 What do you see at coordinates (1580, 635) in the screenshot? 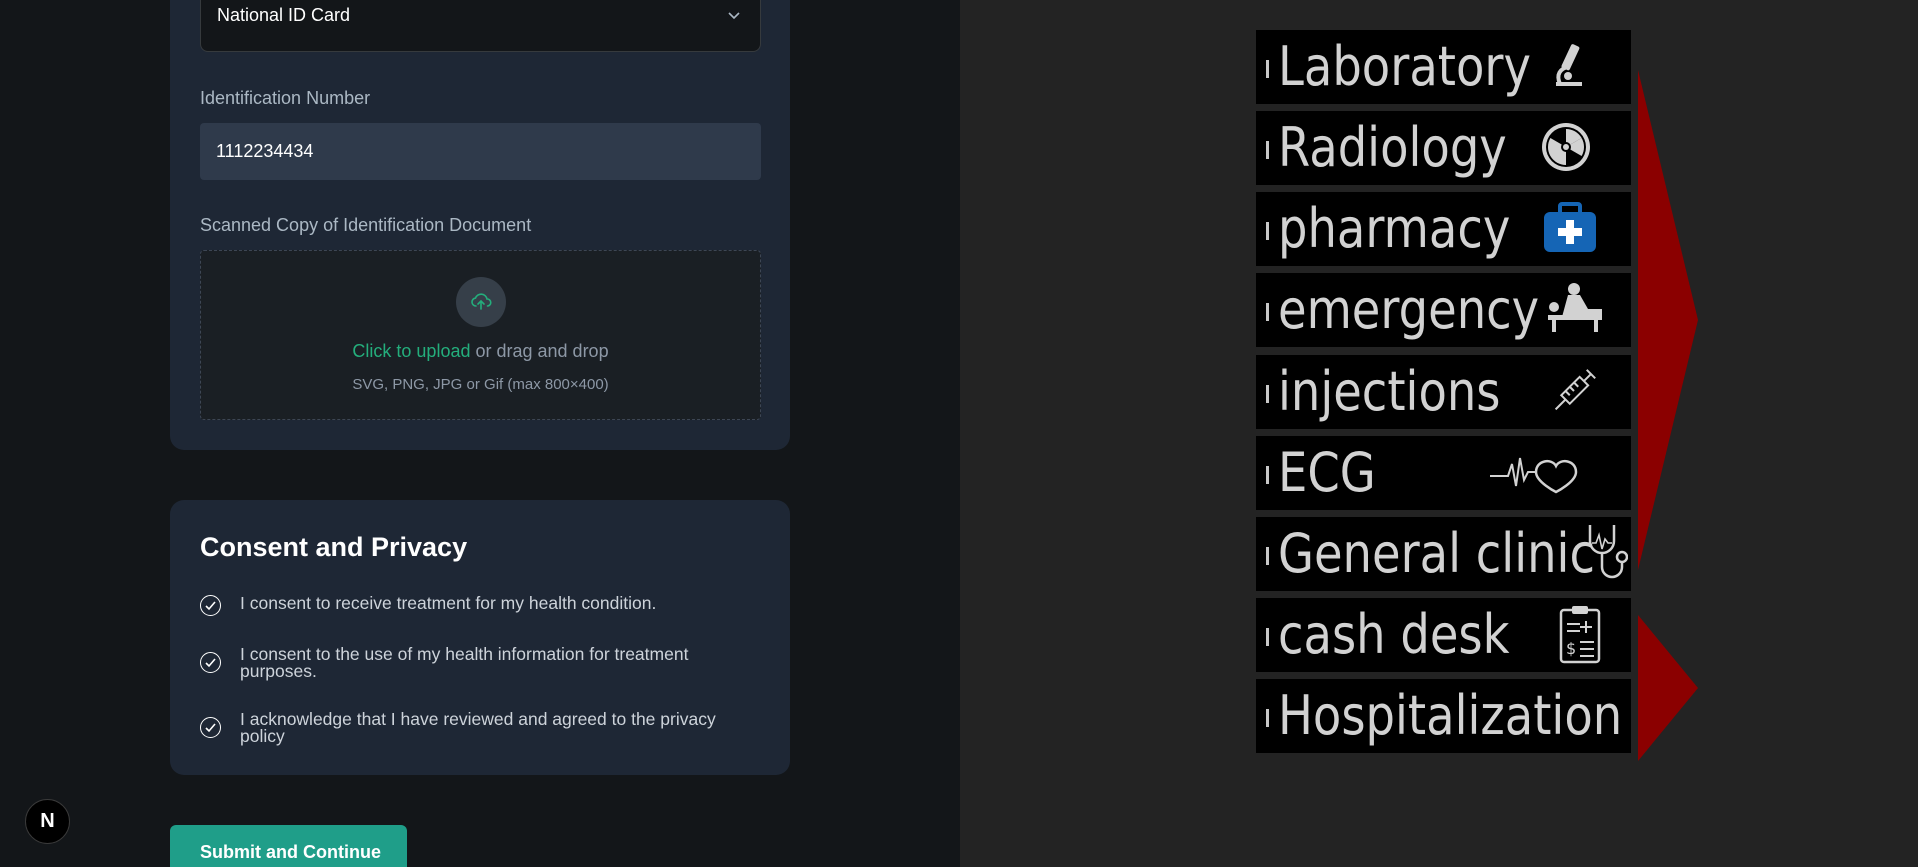
I see `bill-clipboard-icon: $` at bounding box center [1580, 635].